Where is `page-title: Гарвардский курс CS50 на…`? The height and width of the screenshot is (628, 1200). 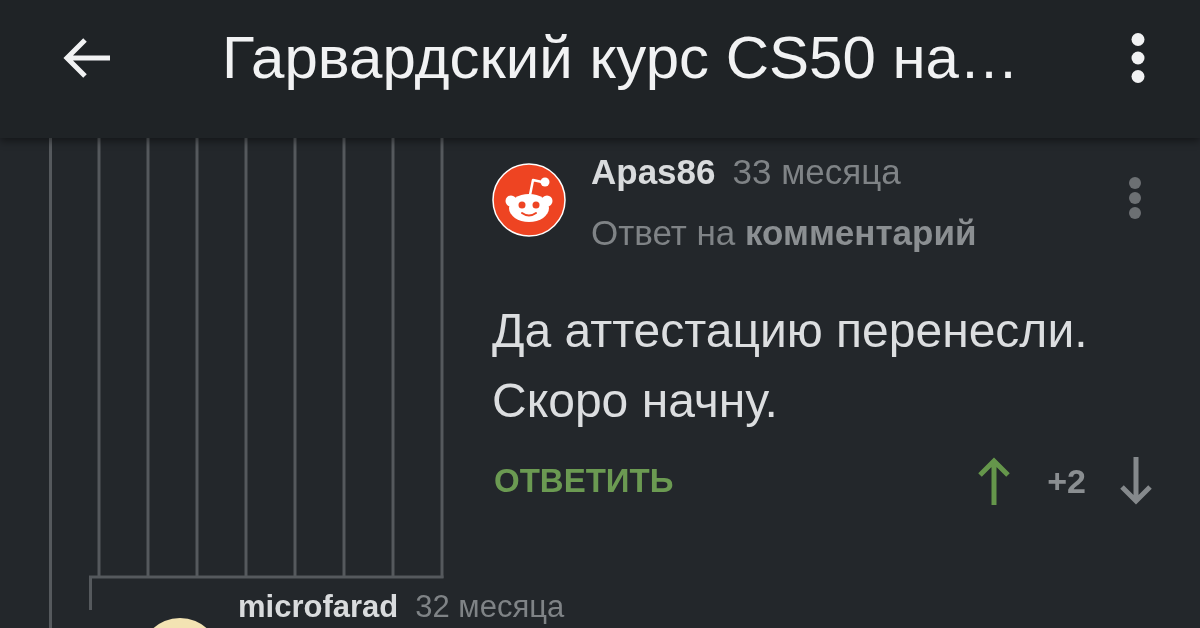
page-title: Гарвардский курс CS50 на… is located at coordinates (621, 58).